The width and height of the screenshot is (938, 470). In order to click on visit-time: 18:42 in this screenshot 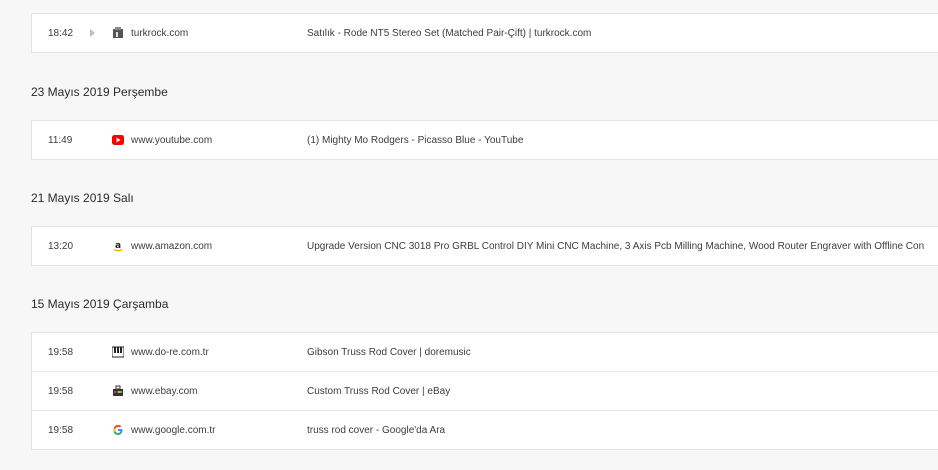, I will do `click(61, 33)`.